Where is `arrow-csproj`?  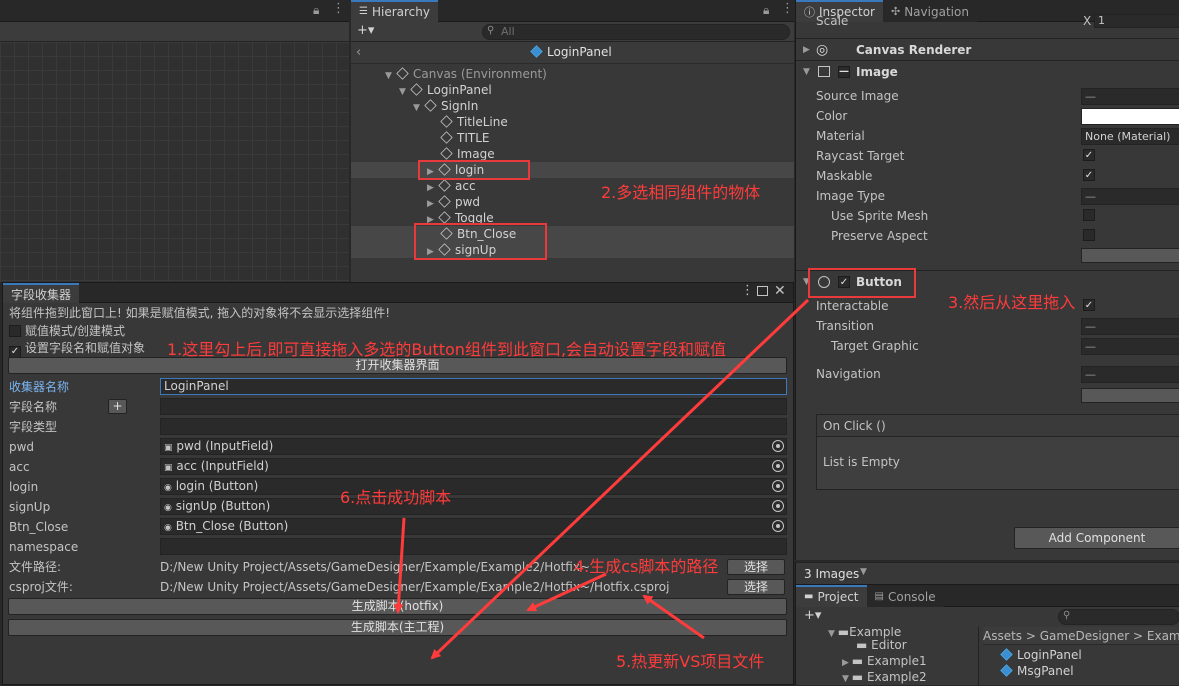 arrow-csproj is located at coordinates (673, 617).